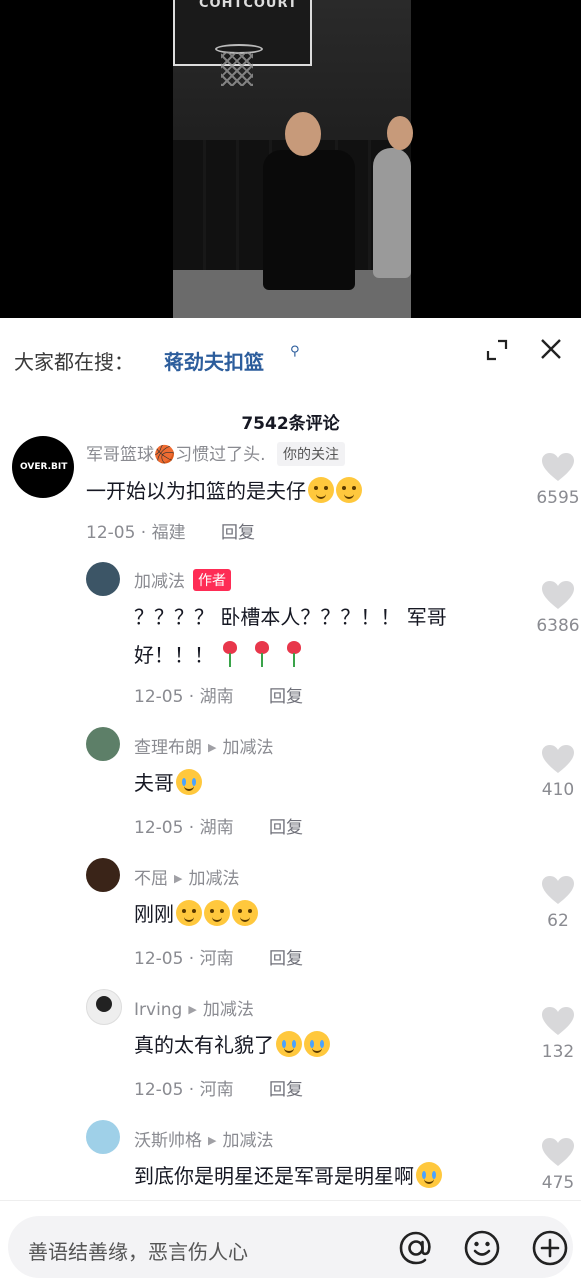 This screenshot has height=1281, width=581. I want to click on comment-text-content: 到底你是明星还是军哥是明星啊, so click(274, 1176).